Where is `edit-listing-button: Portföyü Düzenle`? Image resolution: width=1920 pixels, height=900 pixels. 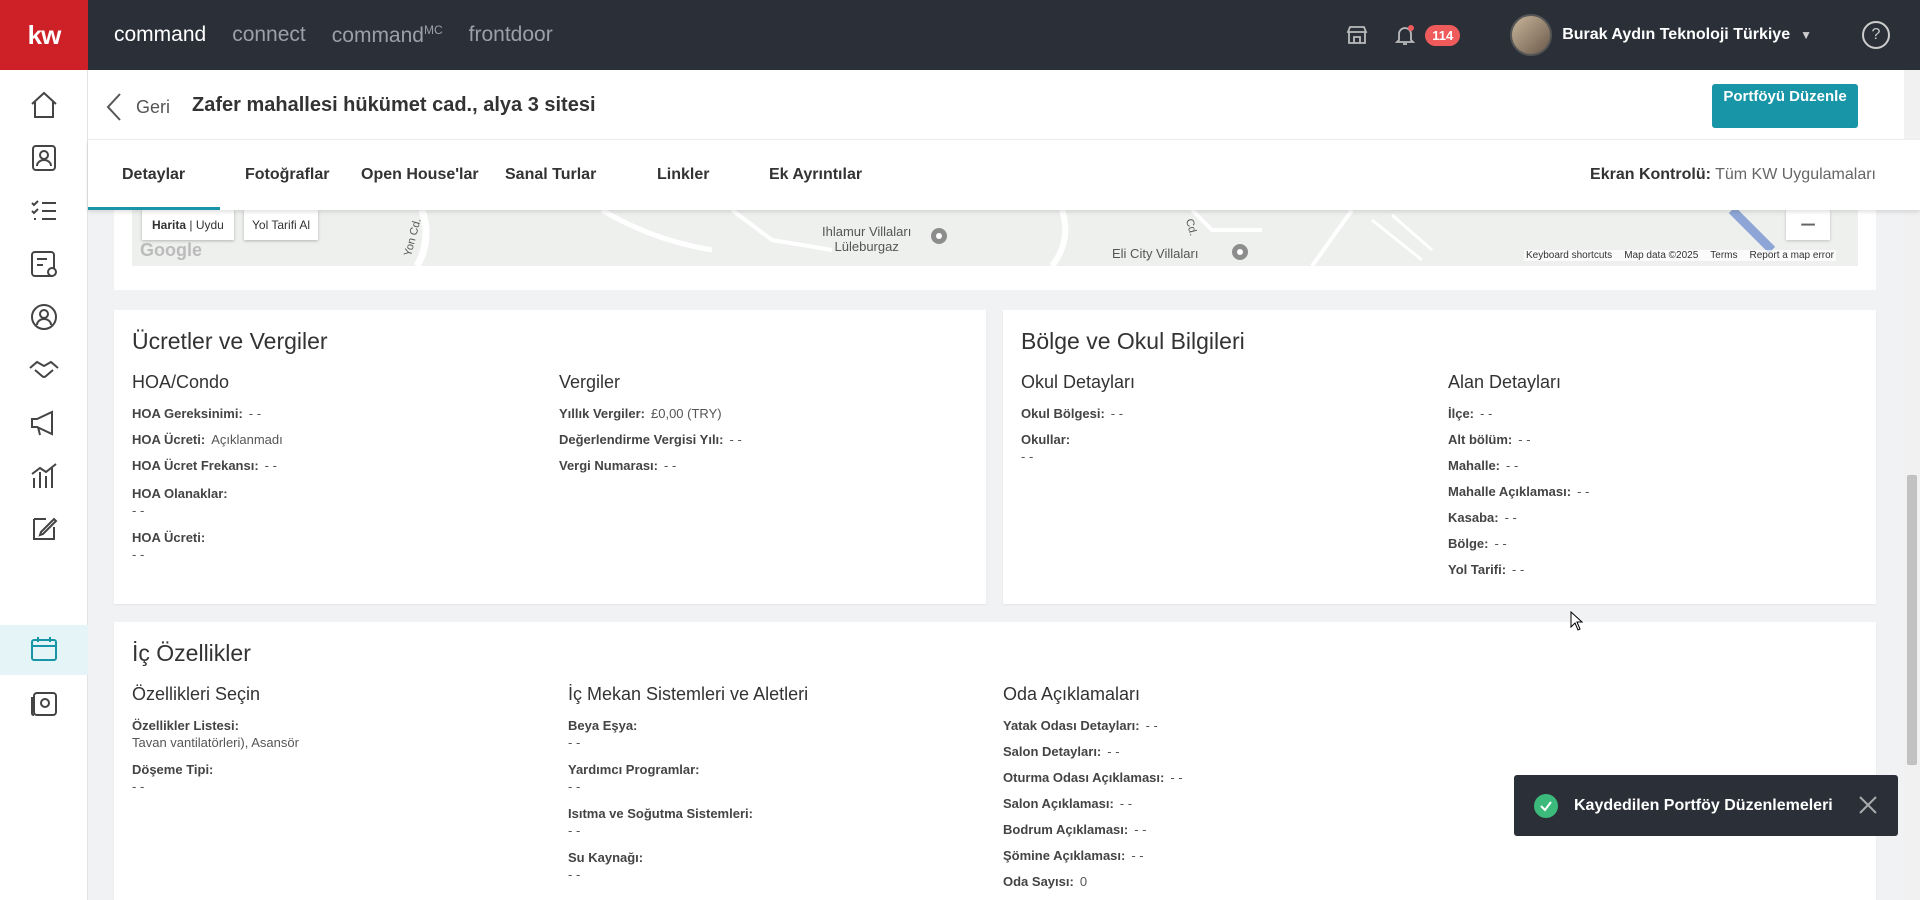
edit-listing-button: Portföyü Düzenle is located at coordinates (1785, 106).